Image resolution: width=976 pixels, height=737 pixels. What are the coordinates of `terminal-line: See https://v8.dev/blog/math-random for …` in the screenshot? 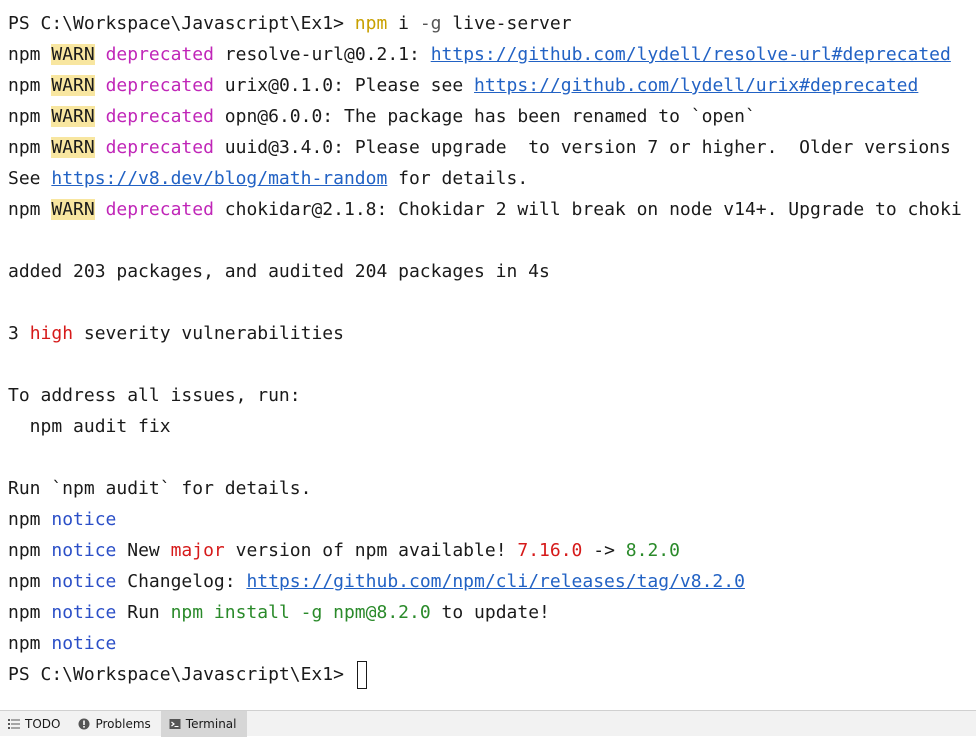 It's located at (268, 178).